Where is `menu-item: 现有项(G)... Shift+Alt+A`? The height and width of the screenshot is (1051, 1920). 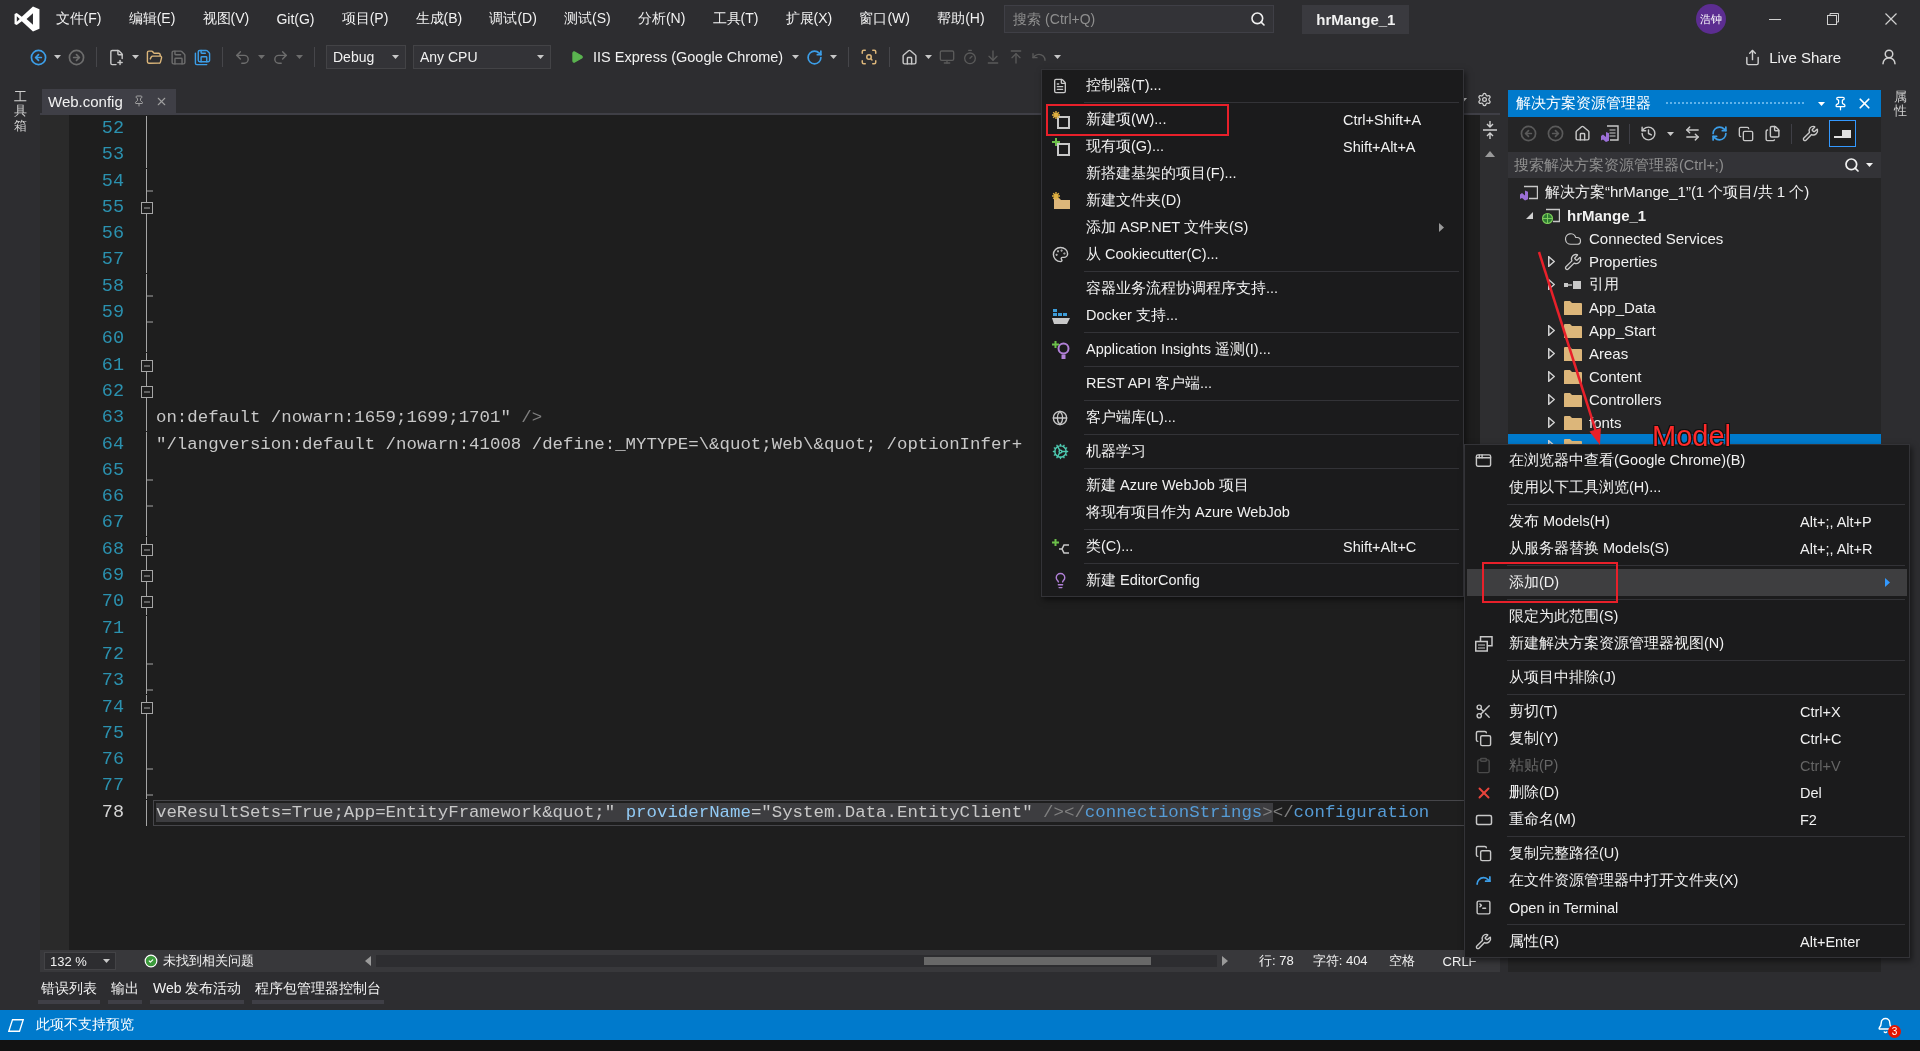
menu-item: 现有项(G)... Shift+Alt+A is located at coordinates (1252, 146).